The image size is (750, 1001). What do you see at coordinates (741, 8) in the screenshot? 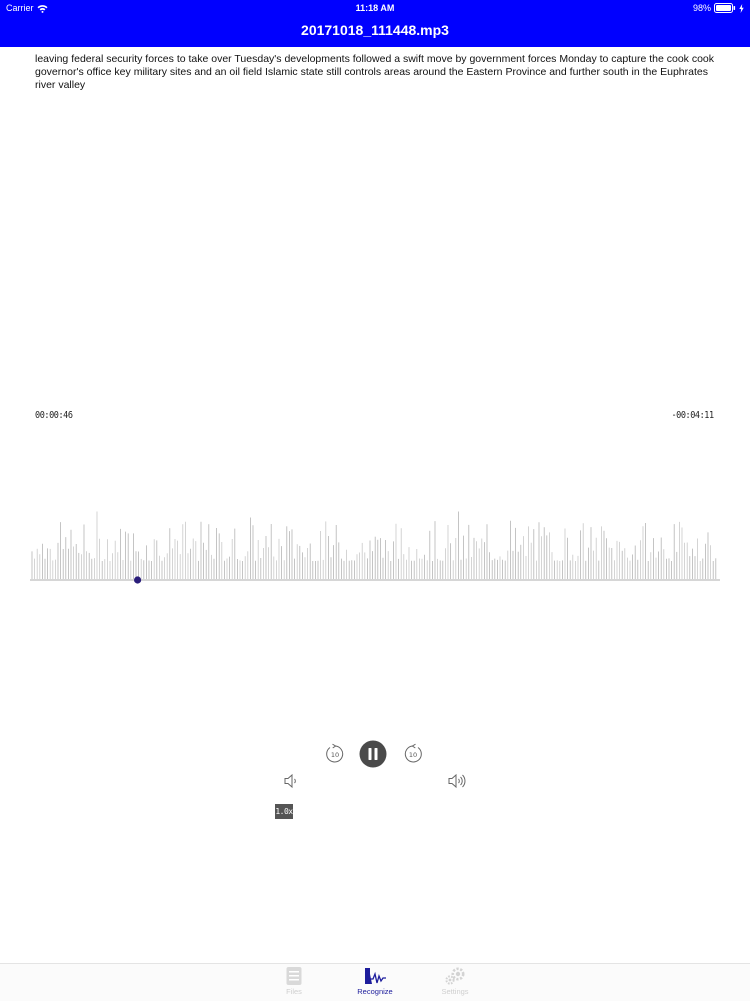
I see `charging-icon` at bounding box center [741, 8].